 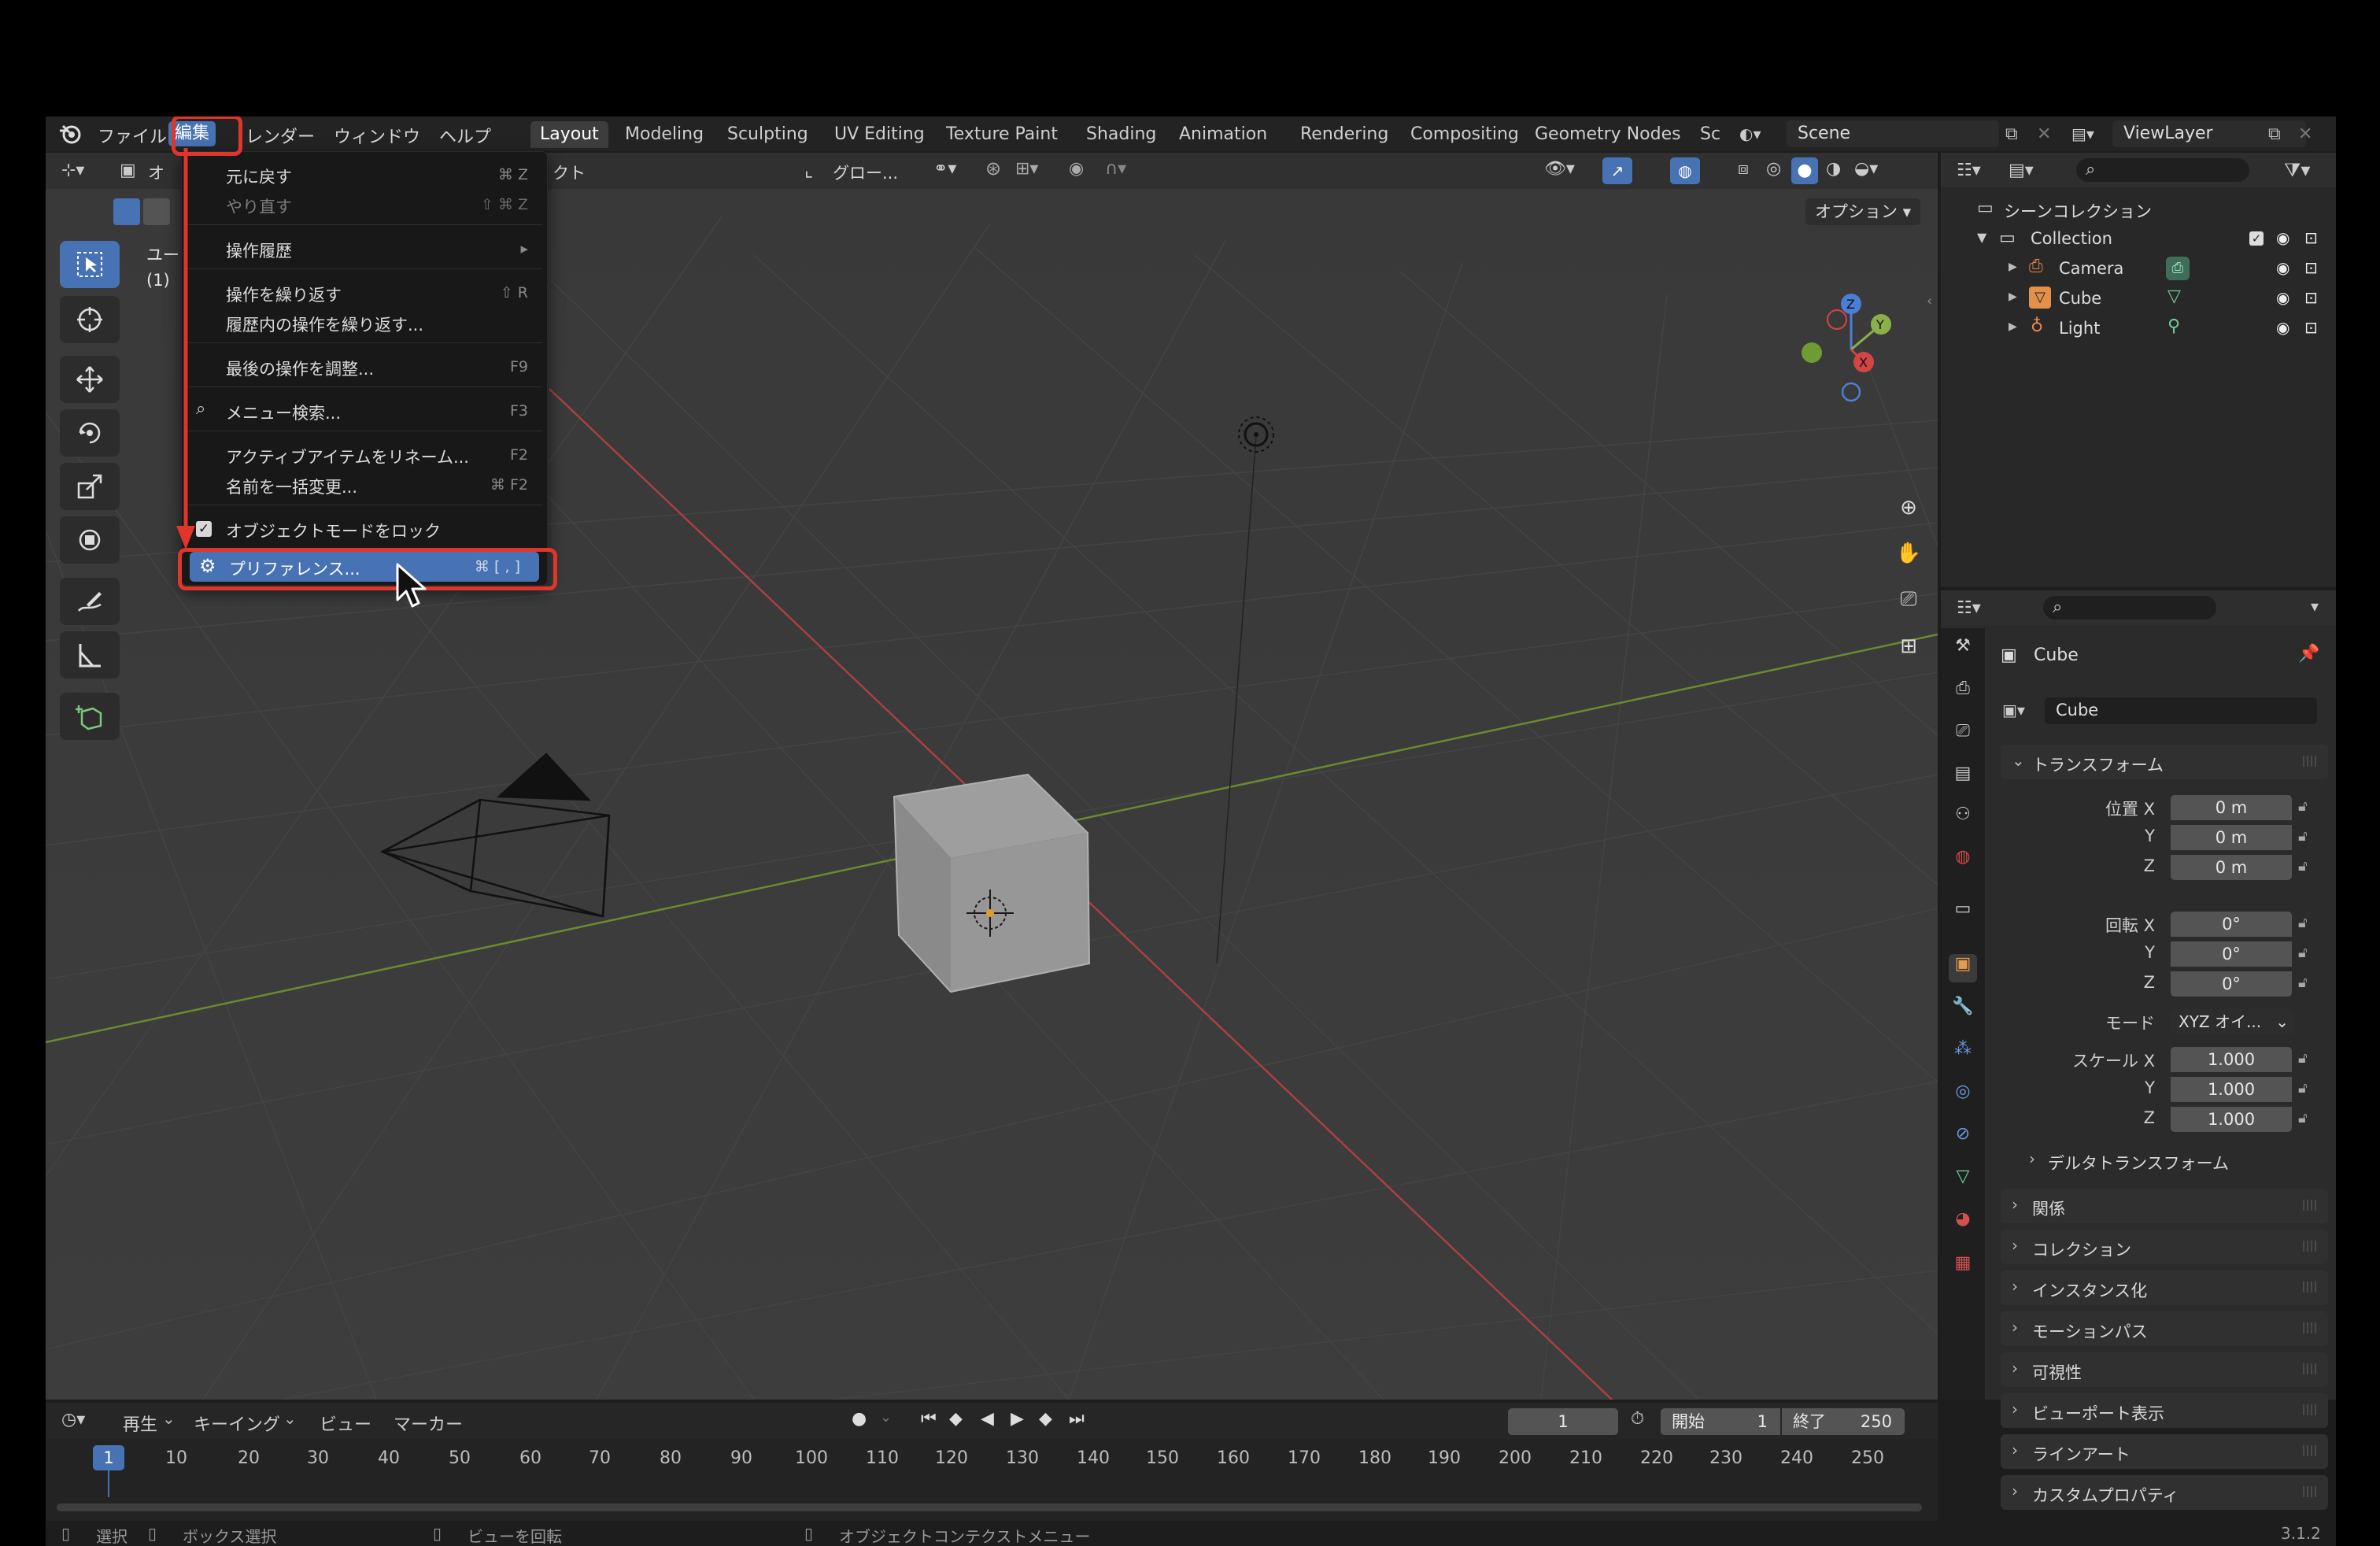 I want to click on scene-selector-icon: ◐▾, so click(x=1755, y=135).